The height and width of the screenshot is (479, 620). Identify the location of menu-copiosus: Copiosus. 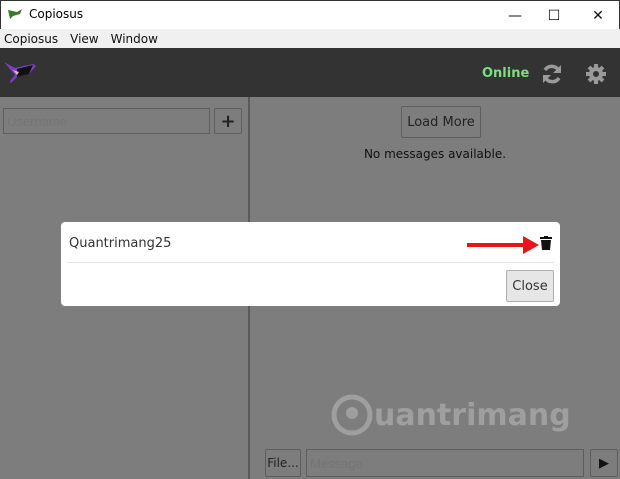
(31, 39).